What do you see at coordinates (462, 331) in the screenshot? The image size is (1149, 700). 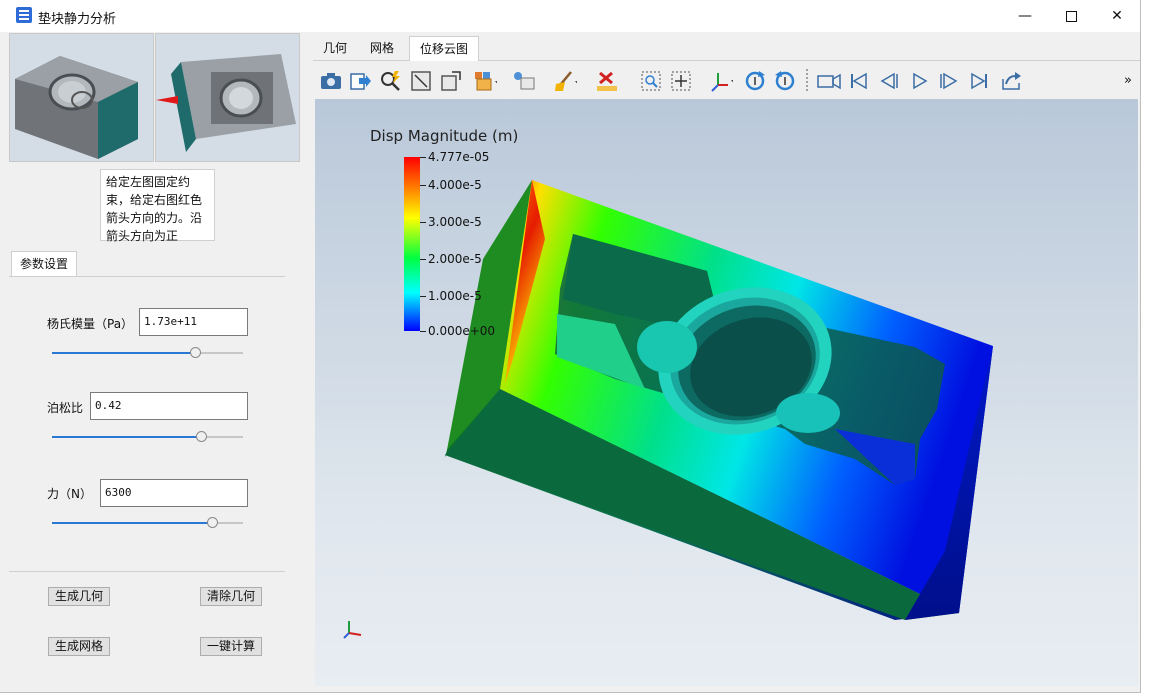 I see `colorbar-label-min: 0.000e+00` at bounding box center [462, 331].